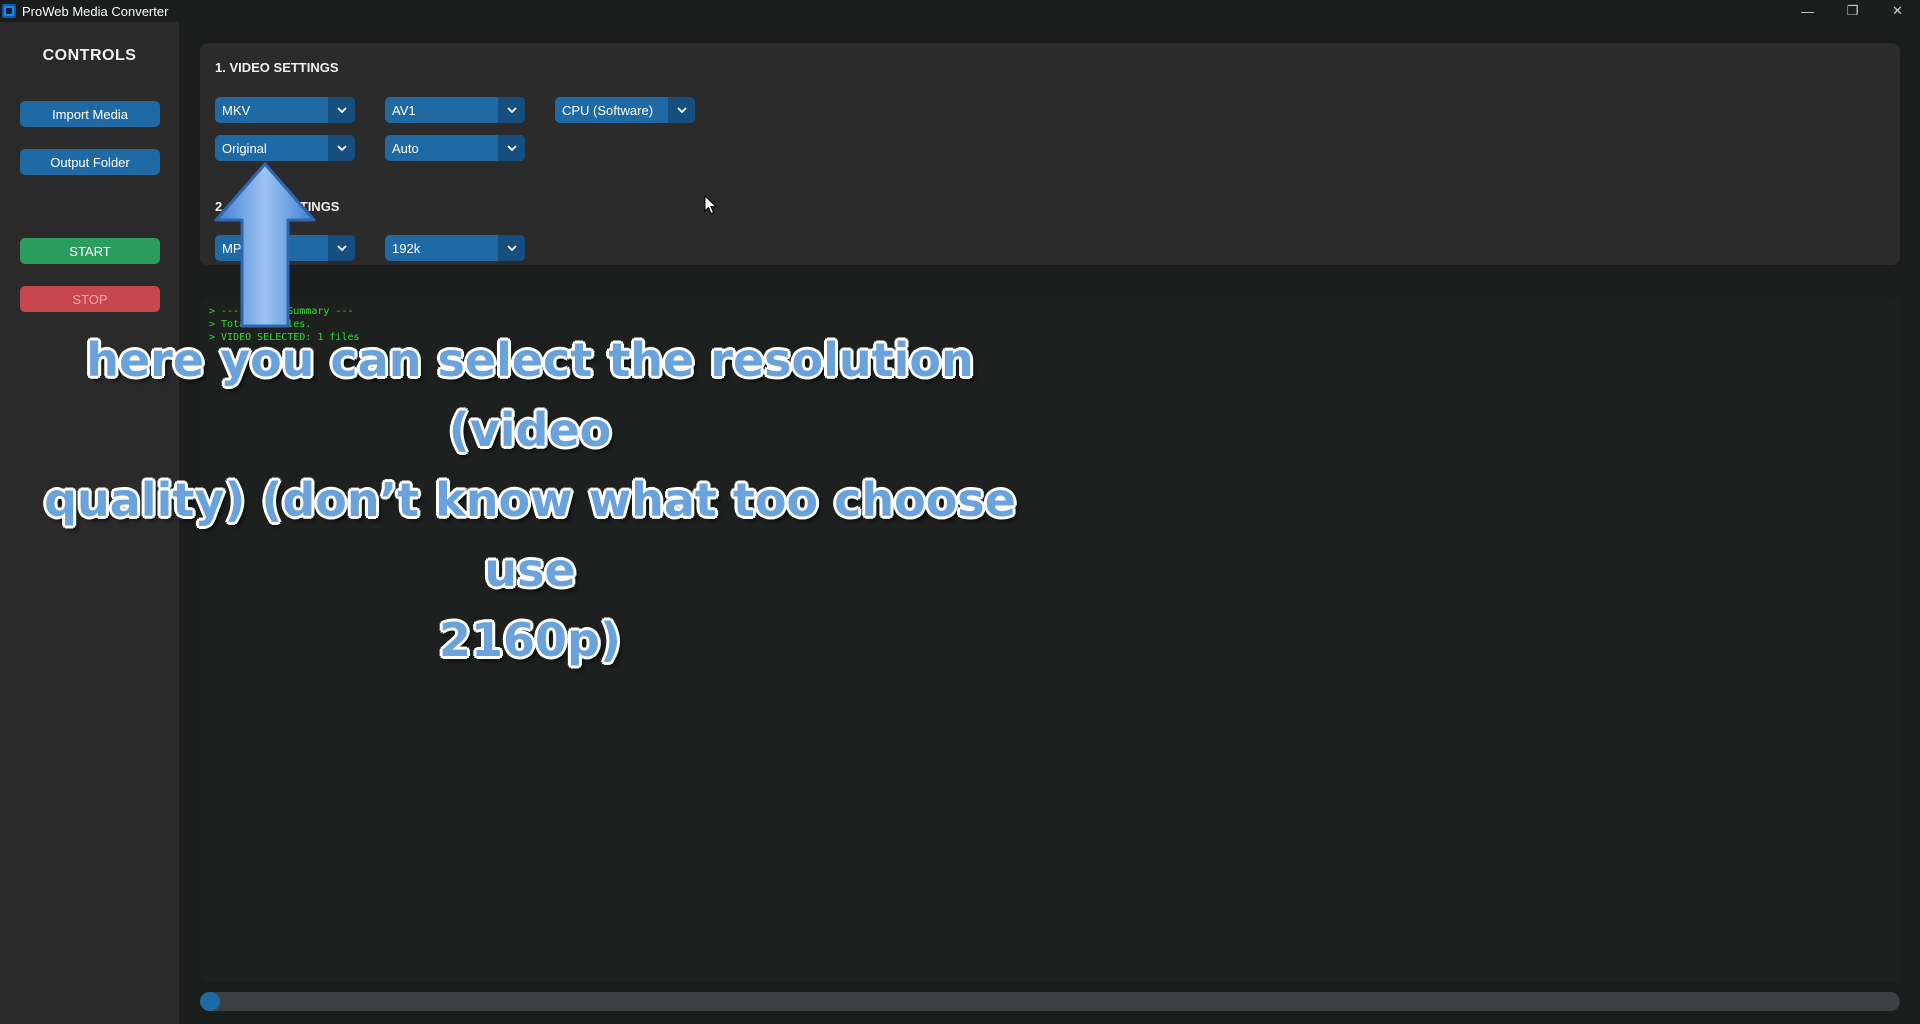 This screenshot has width=1920, height=1024. What do you see at coordinates (1807, 11) in the screenshot?
I see `minimize-icon: —` at bounding box center [1807, 11].